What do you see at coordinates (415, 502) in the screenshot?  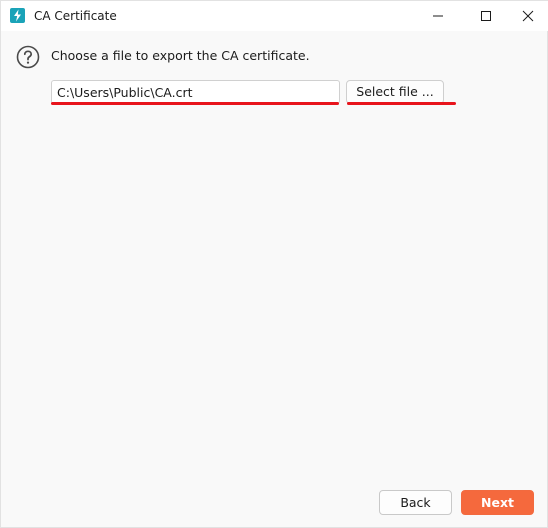 I see `back-button: Back` at bounding box center [415, 502].